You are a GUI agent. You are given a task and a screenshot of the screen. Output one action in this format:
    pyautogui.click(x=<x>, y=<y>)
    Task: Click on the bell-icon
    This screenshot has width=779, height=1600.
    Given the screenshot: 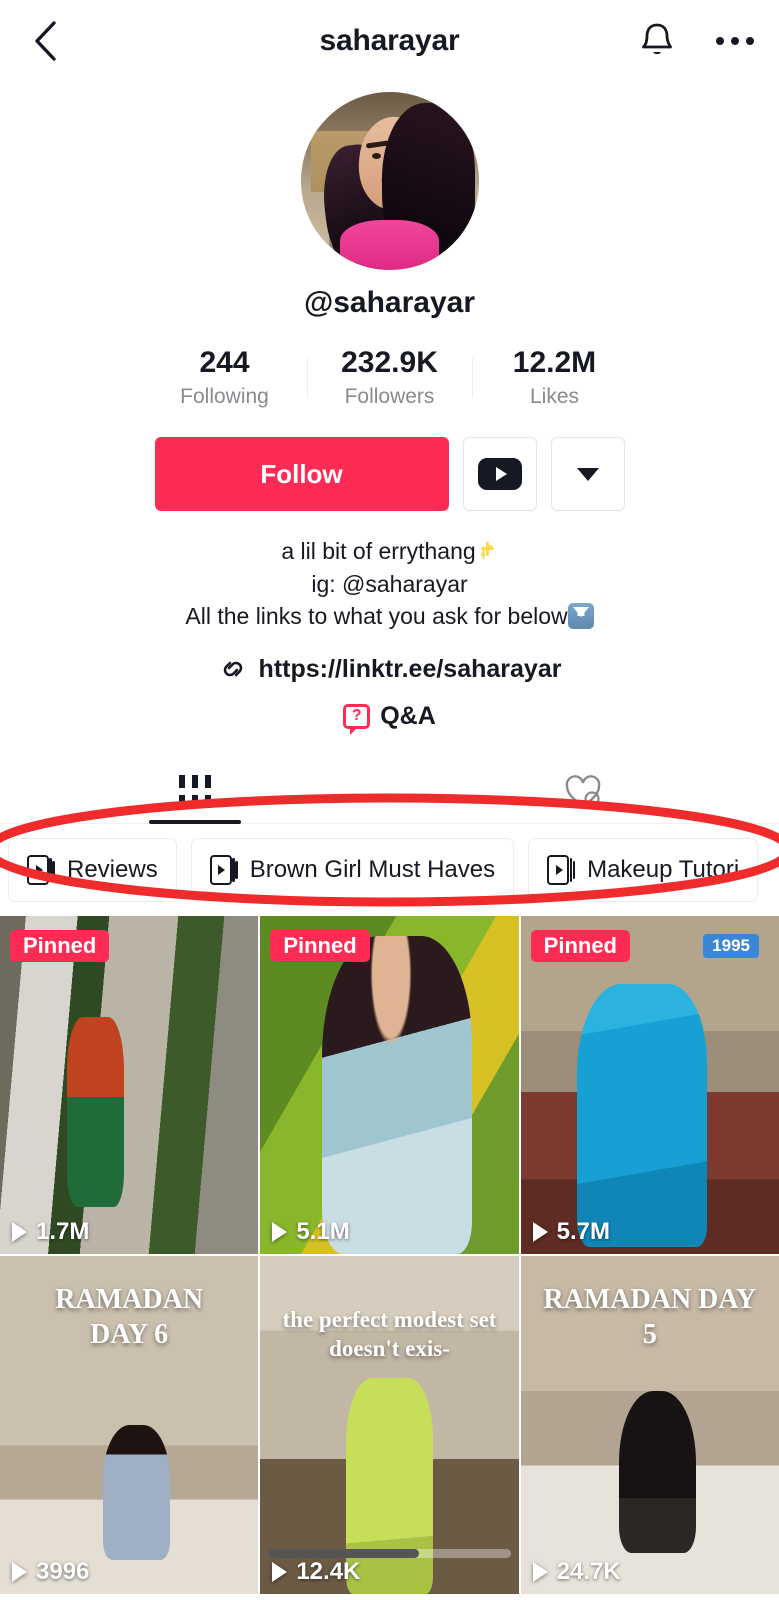 What is the action you would take?
    pyautogui.click(x=657, y=39)
    